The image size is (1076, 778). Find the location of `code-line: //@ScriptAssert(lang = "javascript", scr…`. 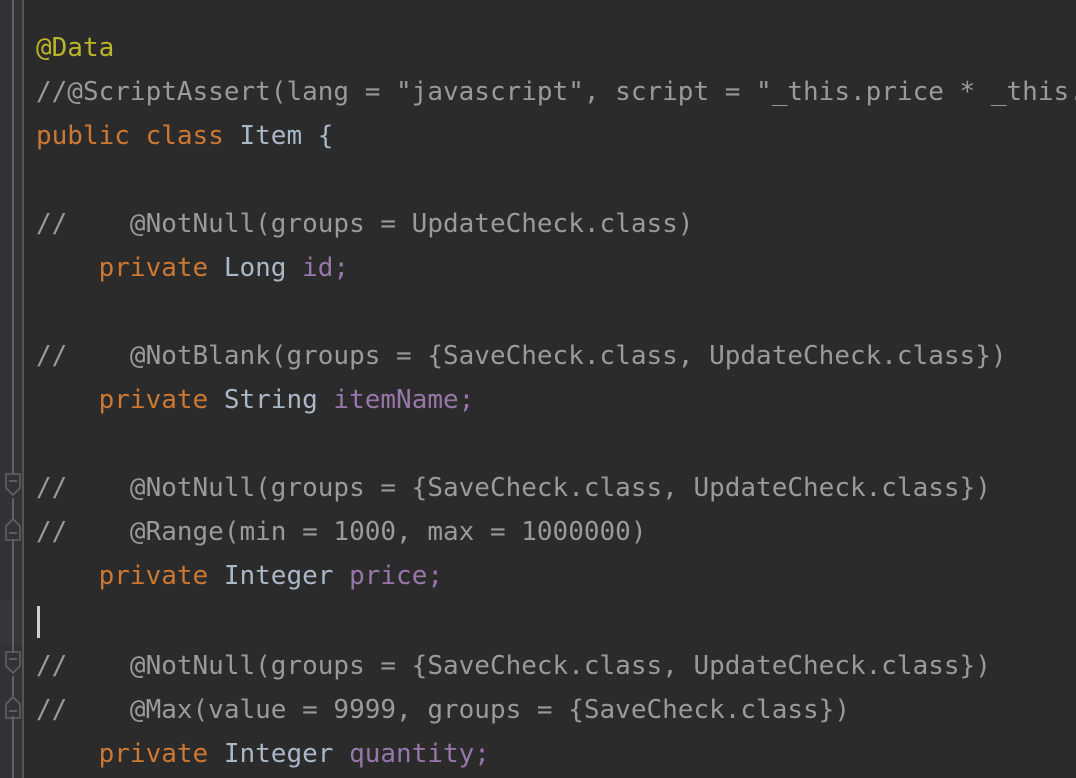

code-line: //@ScriptAssert(lang = "javascript", scr… is located at coordinates (550, 92).